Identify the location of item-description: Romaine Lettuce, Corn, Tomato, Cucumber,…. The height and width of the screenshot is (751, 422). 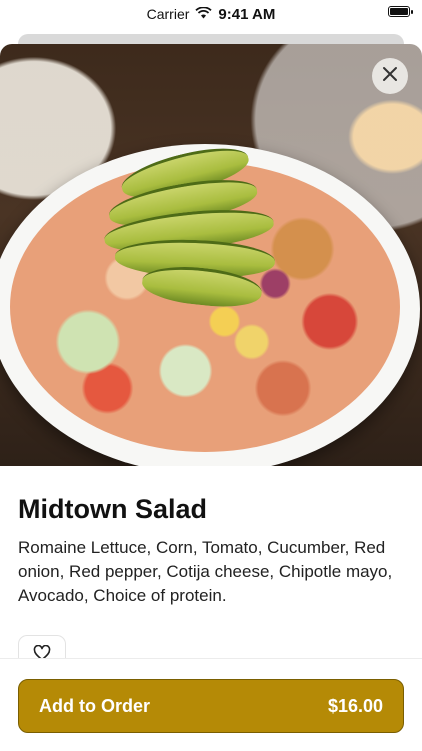
(205, 571).